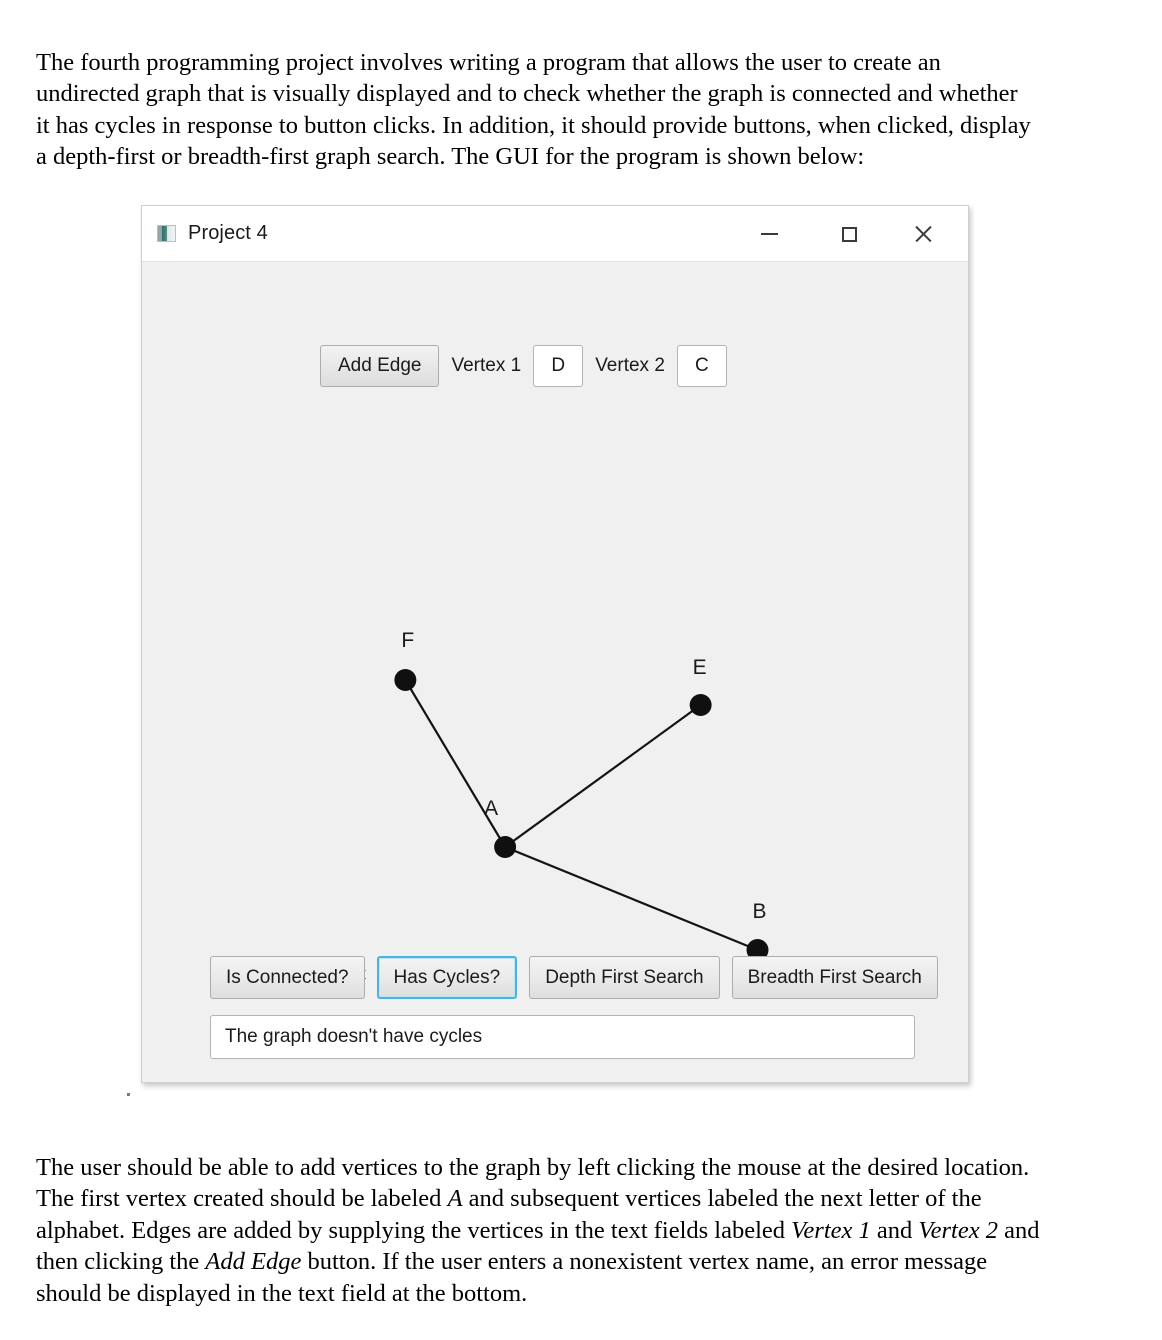 This screenshot has height=1340, width=1162. What do you see at coordinates (558, 366) in the screenshot?
I see `vertex1-input: D` at bounding box center [558, 366].